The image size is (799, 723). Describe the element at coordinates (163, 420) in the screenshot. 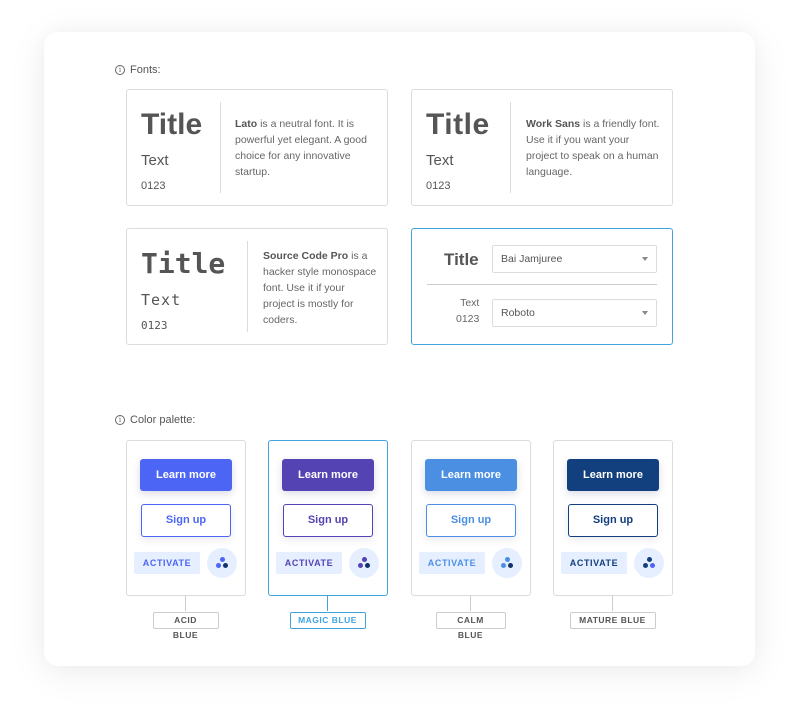

I see `palette-label-text: Color palette:` at that location.